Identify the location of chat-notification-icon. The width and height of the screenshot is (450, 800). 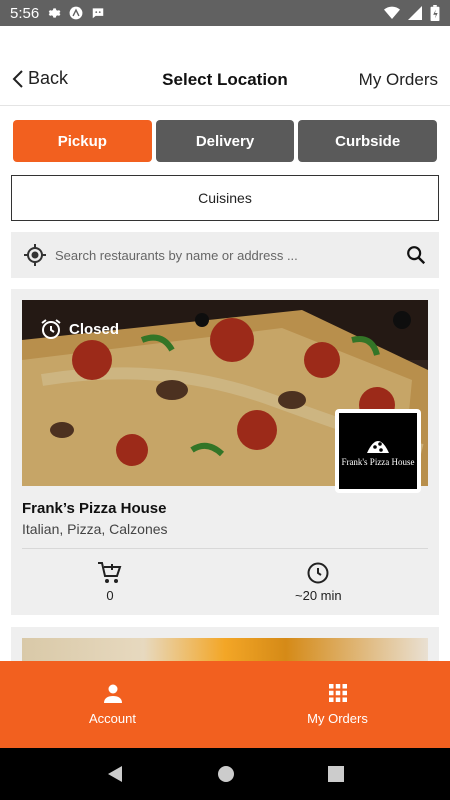
(98, 13).